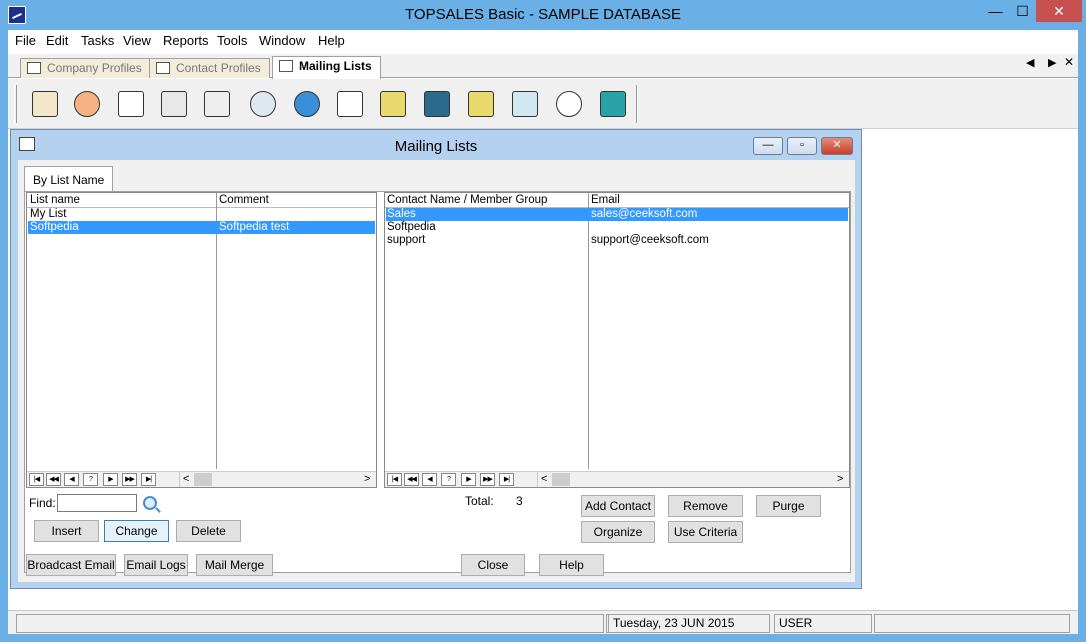 The image size is (1086, 642). I want to click on tab-prev-button: ◀, so click(1030, 62).